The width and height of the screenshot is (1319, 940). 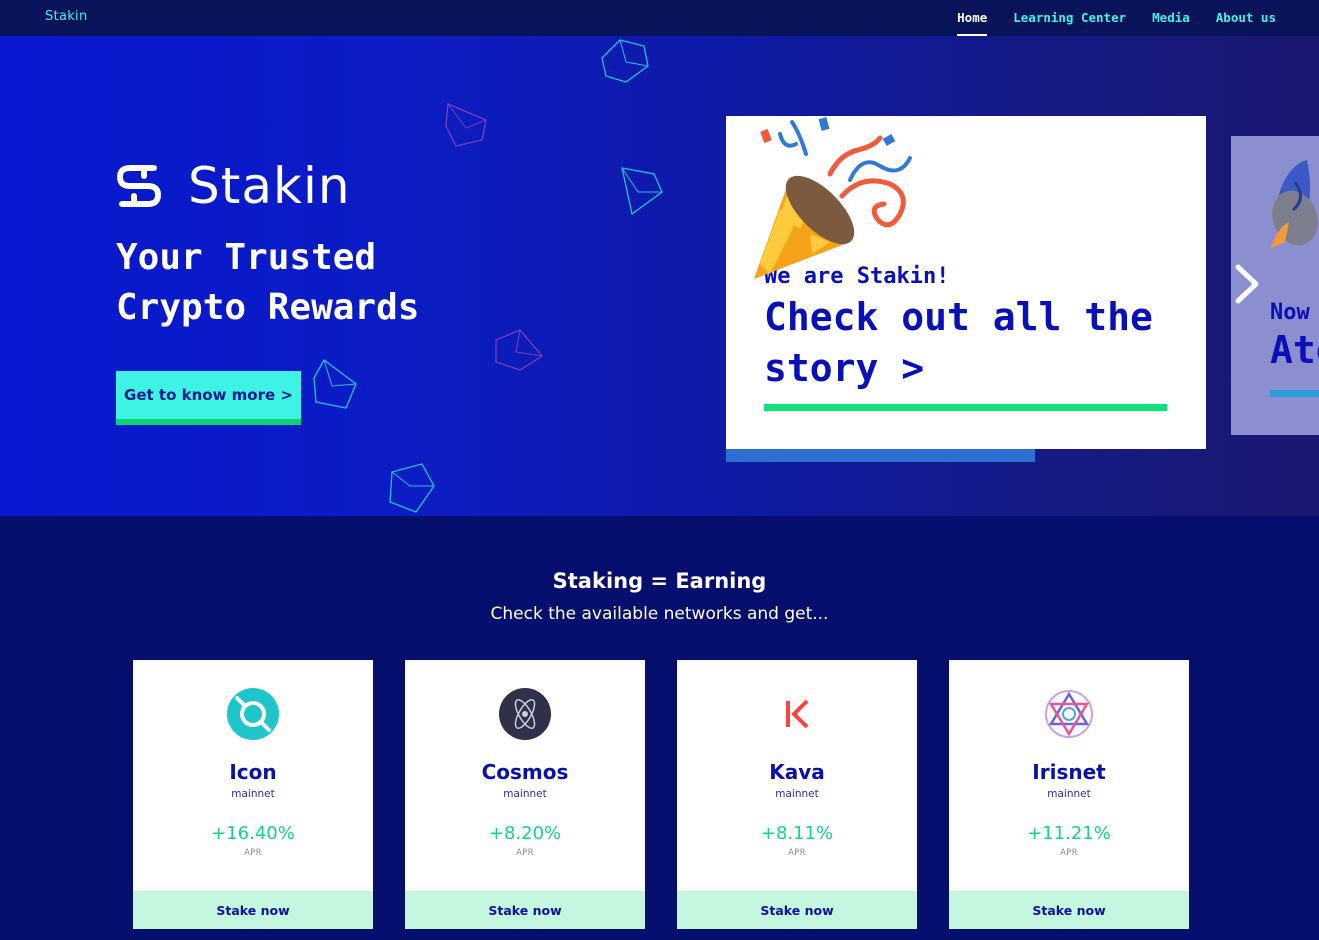 What do you see at coordinates (525, 714) in the screenshot?
I see `cosmos-network-logo` at bounding box center [525, 714].